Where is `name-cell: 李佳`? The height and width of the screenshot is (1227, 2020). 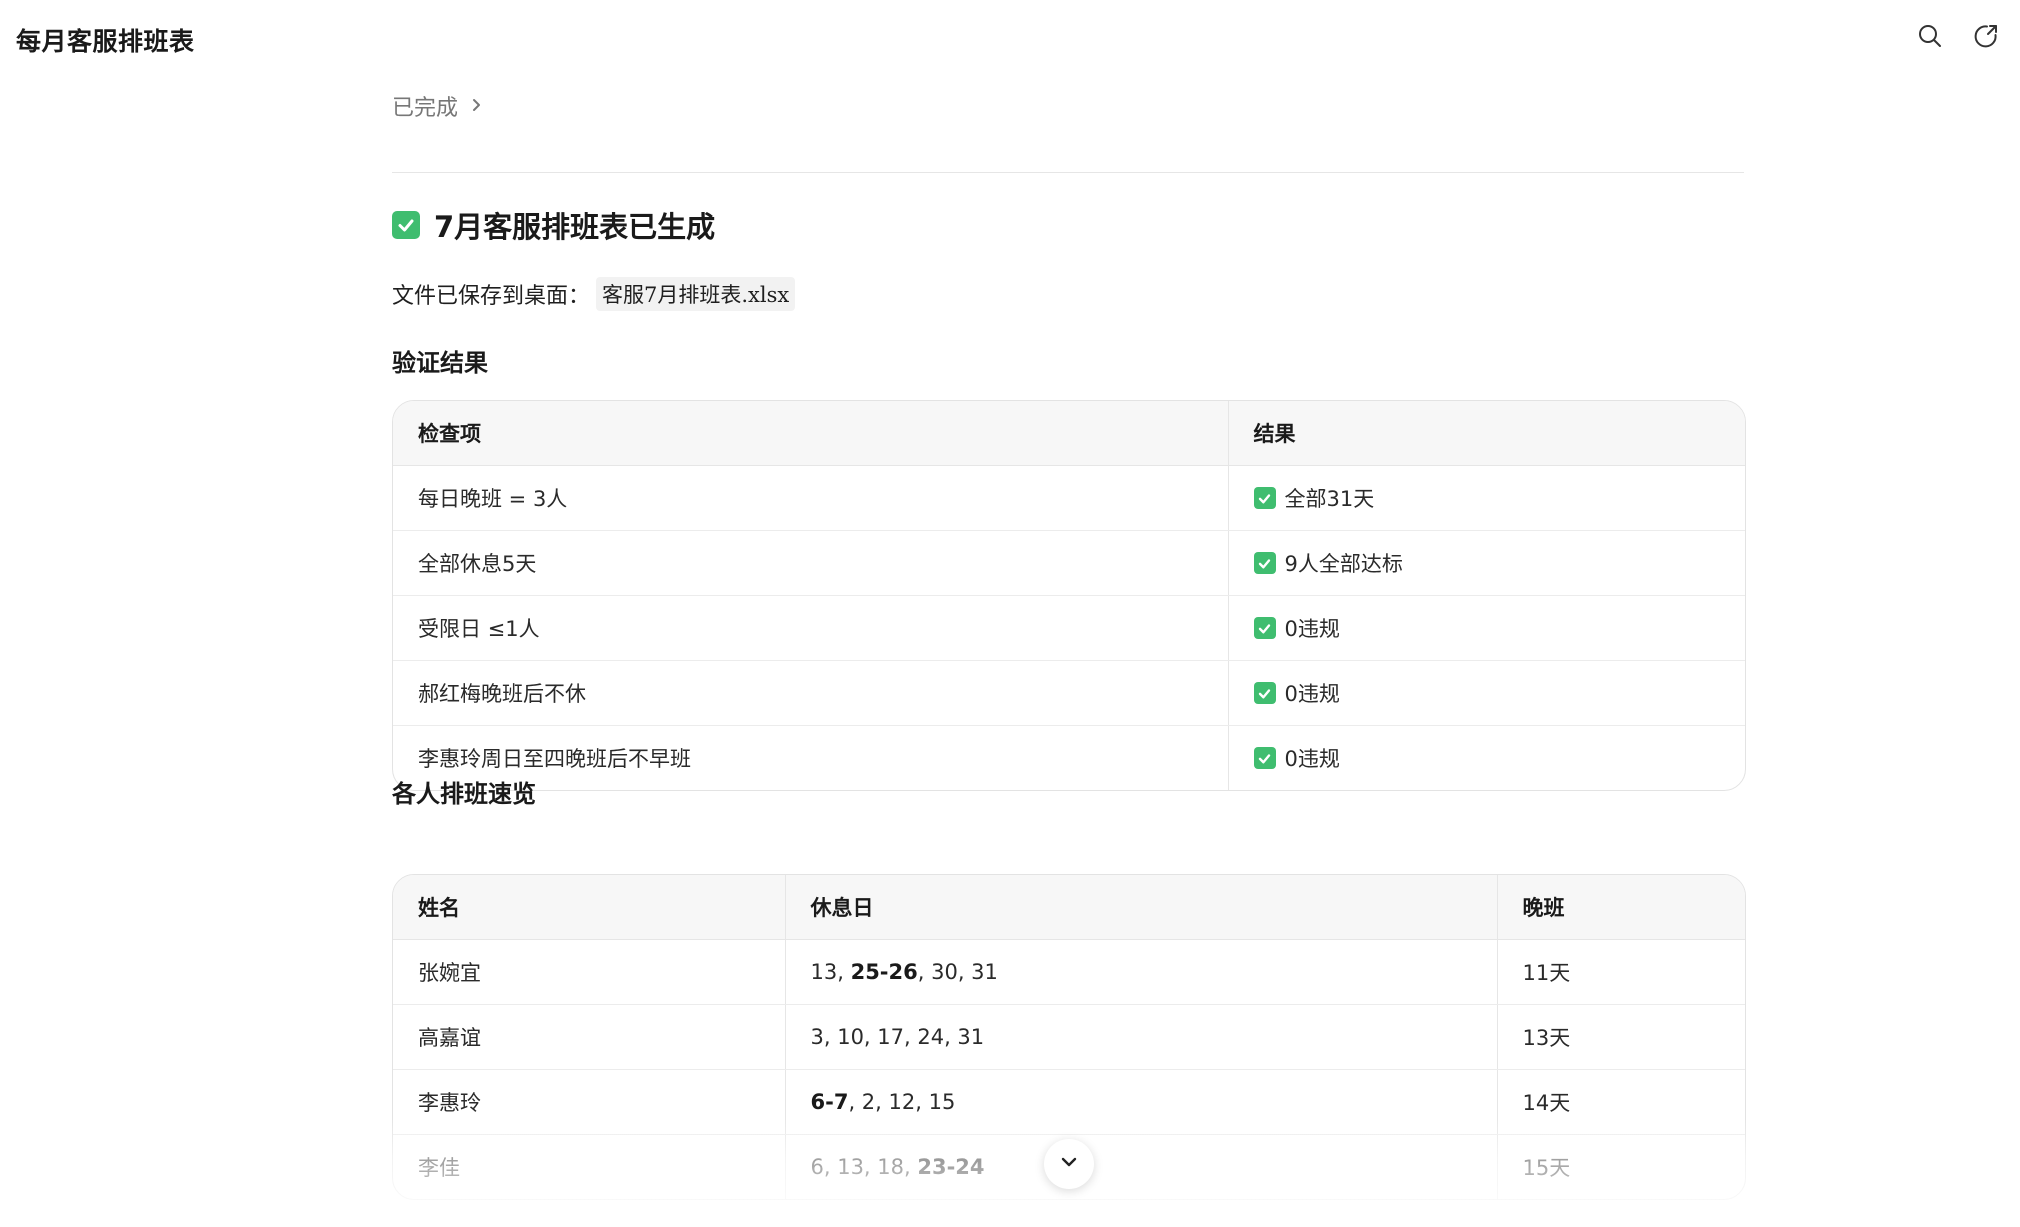 name-cell: 李佳 is located at coordinates (439, 1168).